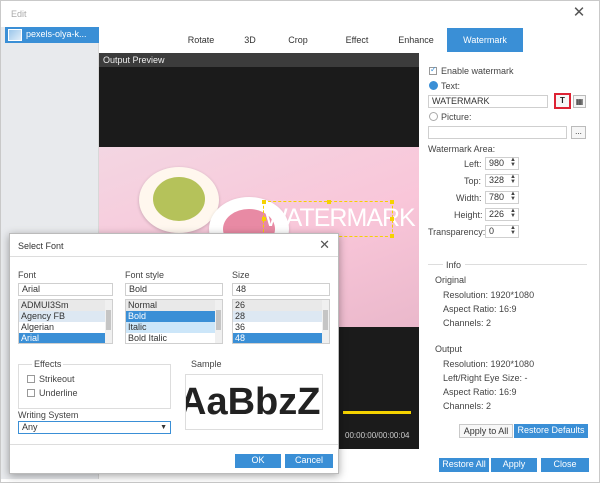  Describe the element at coordinates (41, 246) in the screenshot. I see `dialog-title: Select Font` at that location.